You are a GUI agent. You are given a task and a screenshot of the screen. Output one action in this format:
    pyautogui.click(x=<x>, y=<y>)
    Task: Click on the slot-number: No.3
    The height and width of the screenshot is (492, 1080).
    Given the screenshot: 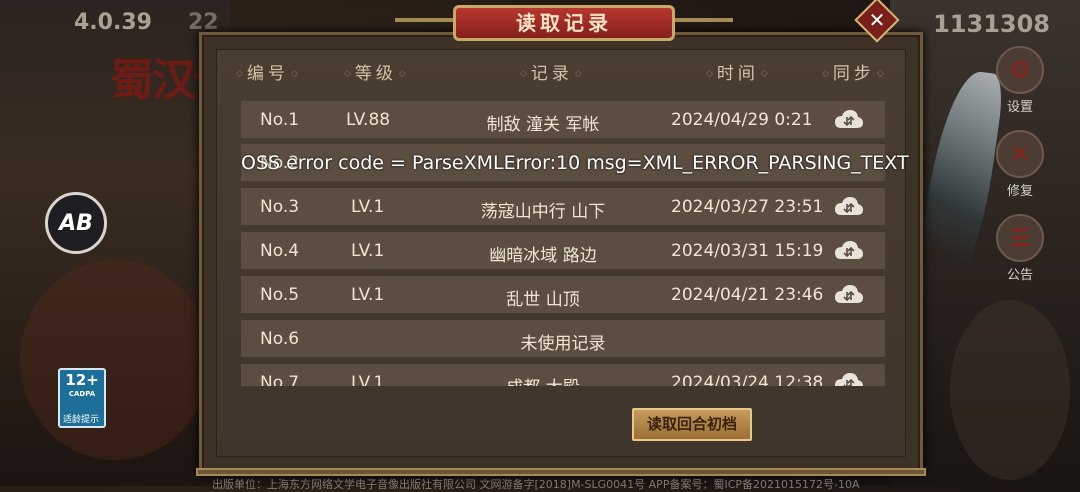 What is the action you would take?
    pyautogui.click(x=280, y=207)
    